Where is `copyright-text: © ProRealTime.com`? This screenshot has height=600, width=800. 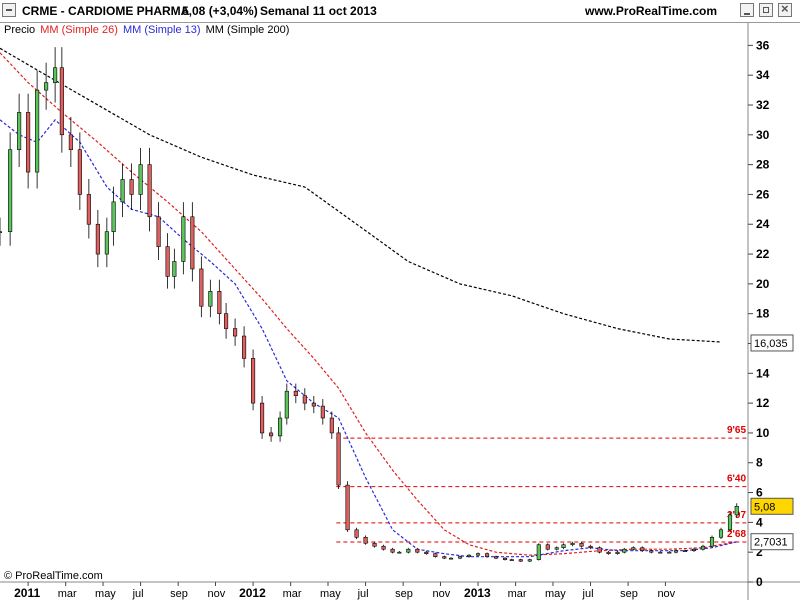 copyright-text: © ProRealTime.com is located at coordinates (53, 576).